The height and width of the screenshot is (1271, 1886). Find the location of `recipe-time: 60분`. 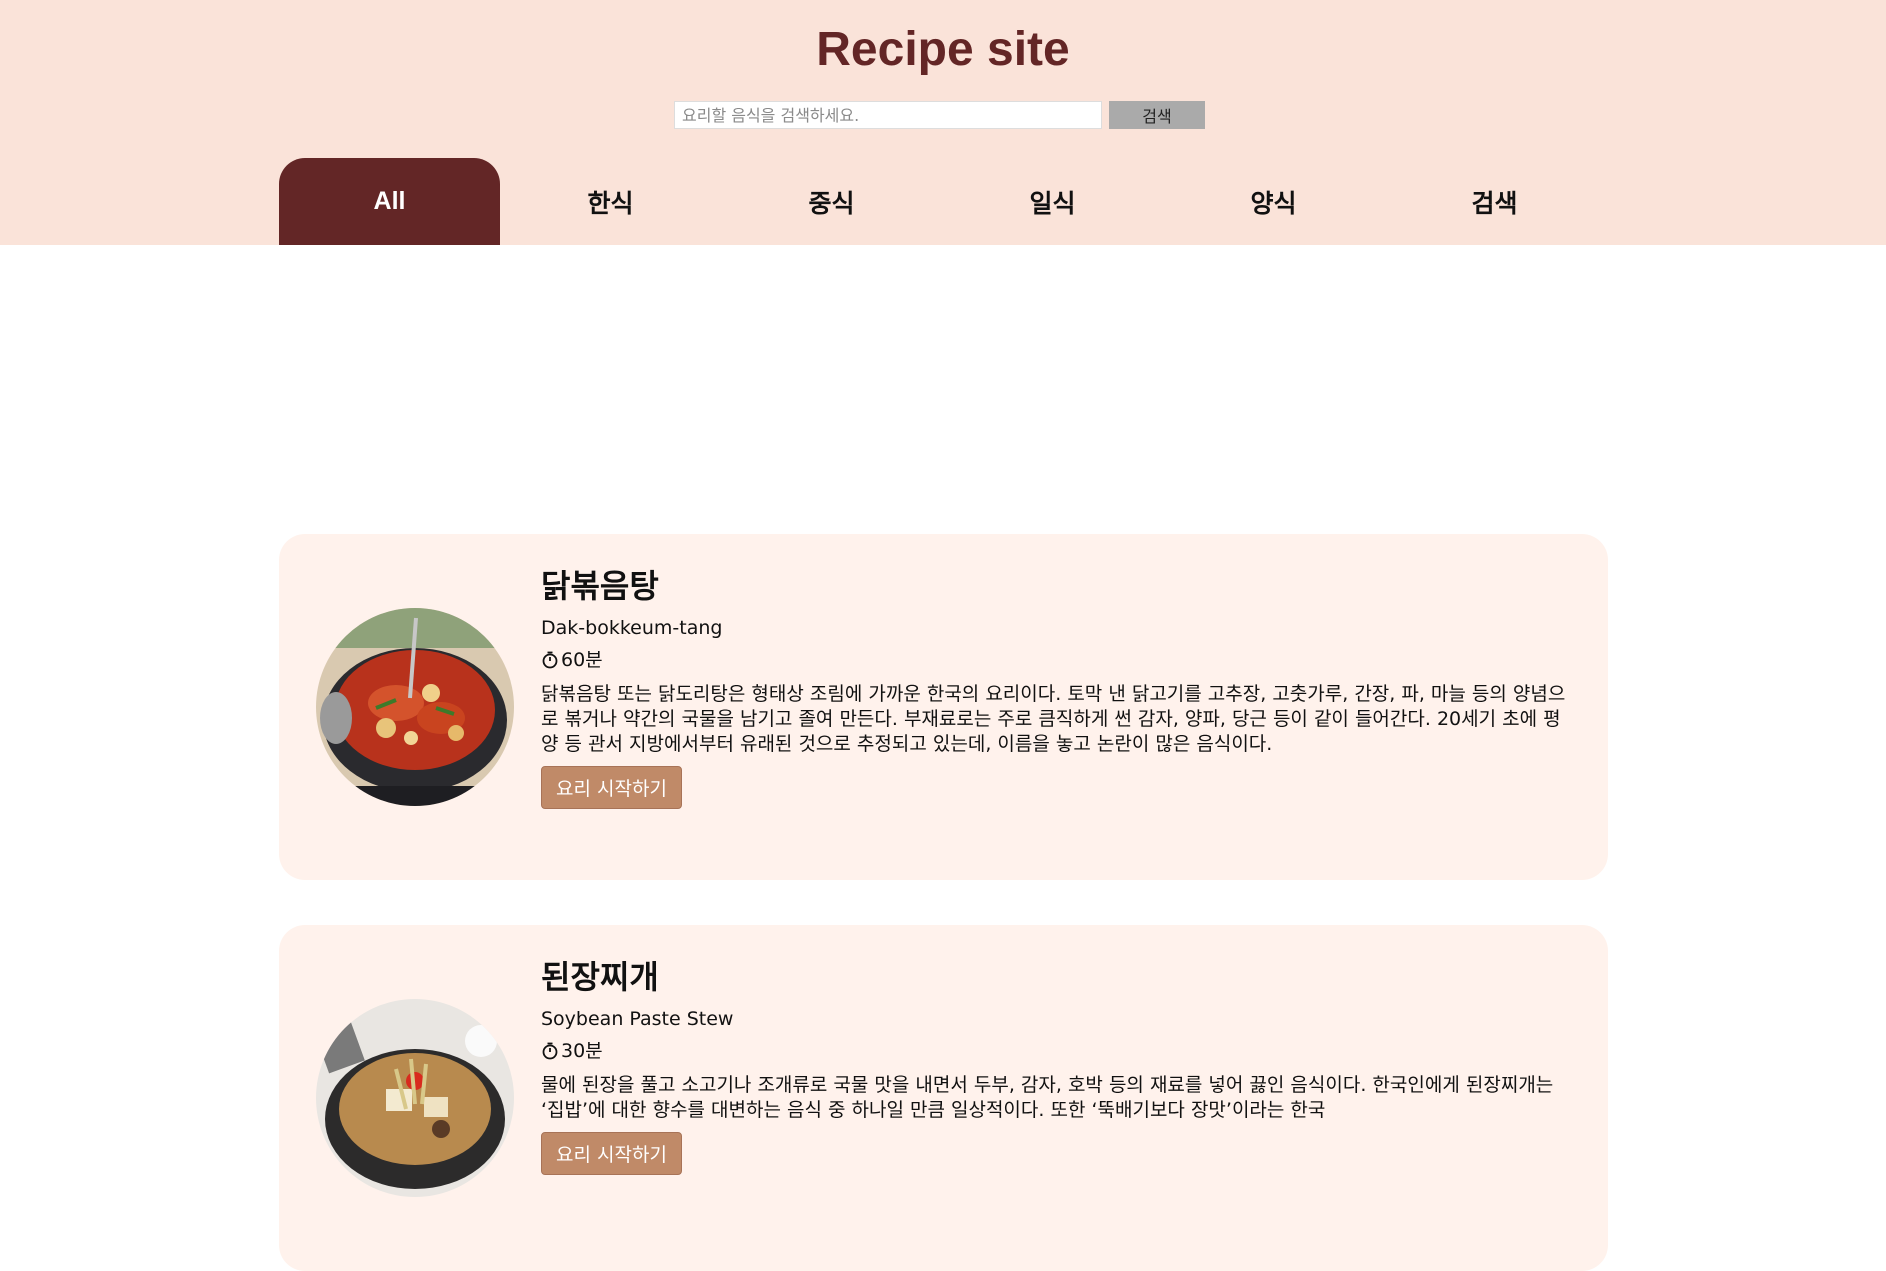

recipe-time: 60분 is located at coordinates (1061, 660).